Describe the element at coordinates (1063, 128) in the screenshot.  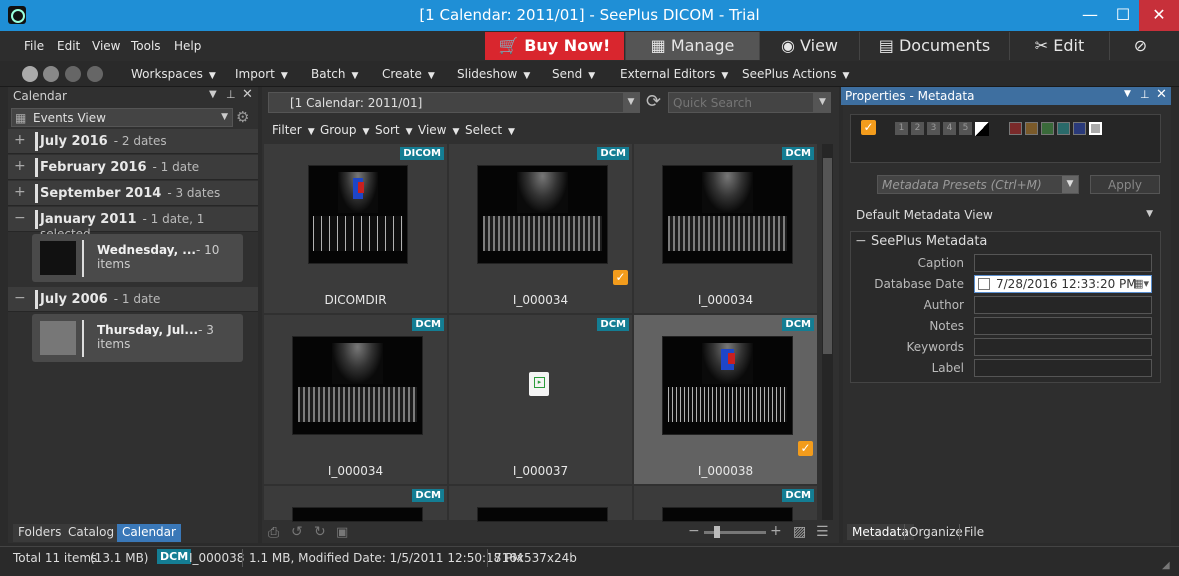
I see `color-label-teal` at that location.